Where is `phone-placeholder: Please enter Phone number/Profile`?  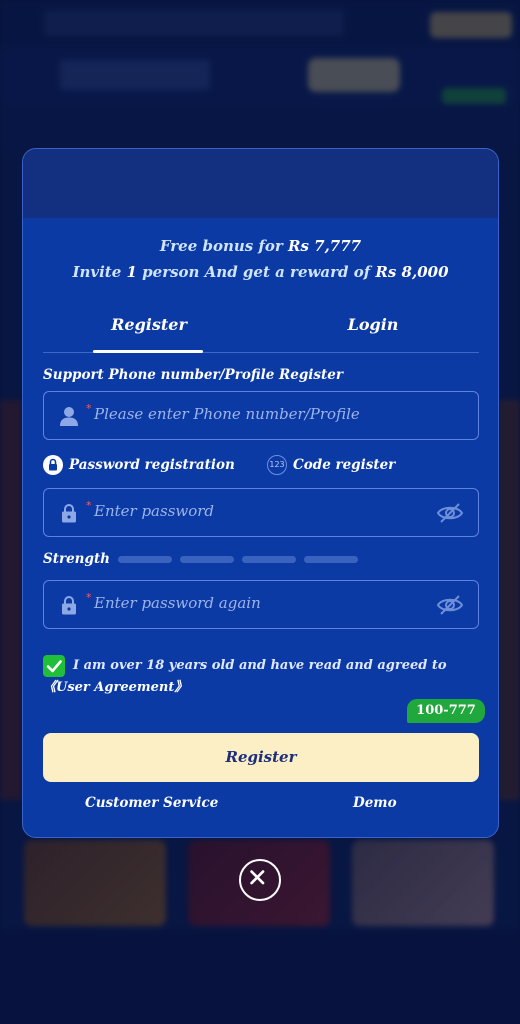
phone-placeholder: Please enter Phone number/Profile is located at coordinates (227, 414).